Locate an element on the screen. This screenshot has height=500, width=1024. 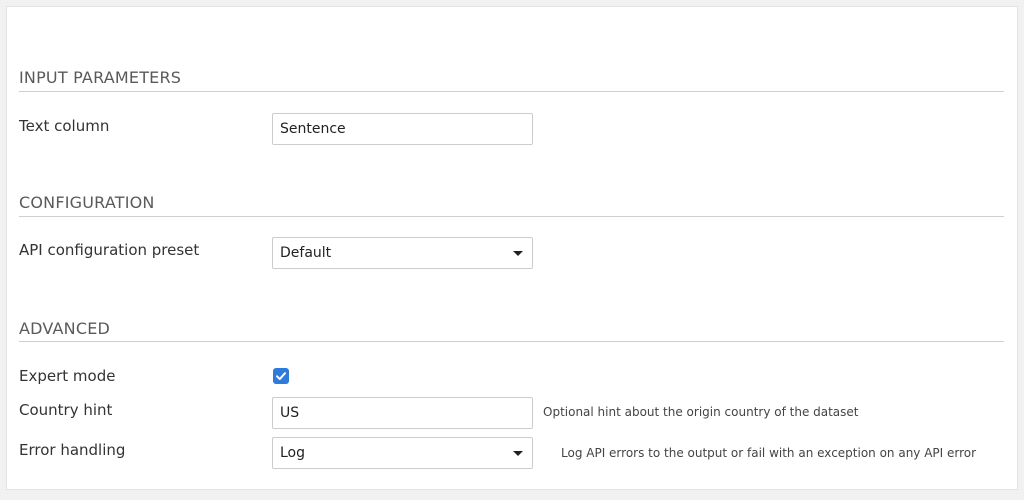
section-title-input-parameters: INPUT PARAMETERS is located at coordinates (100, 77).